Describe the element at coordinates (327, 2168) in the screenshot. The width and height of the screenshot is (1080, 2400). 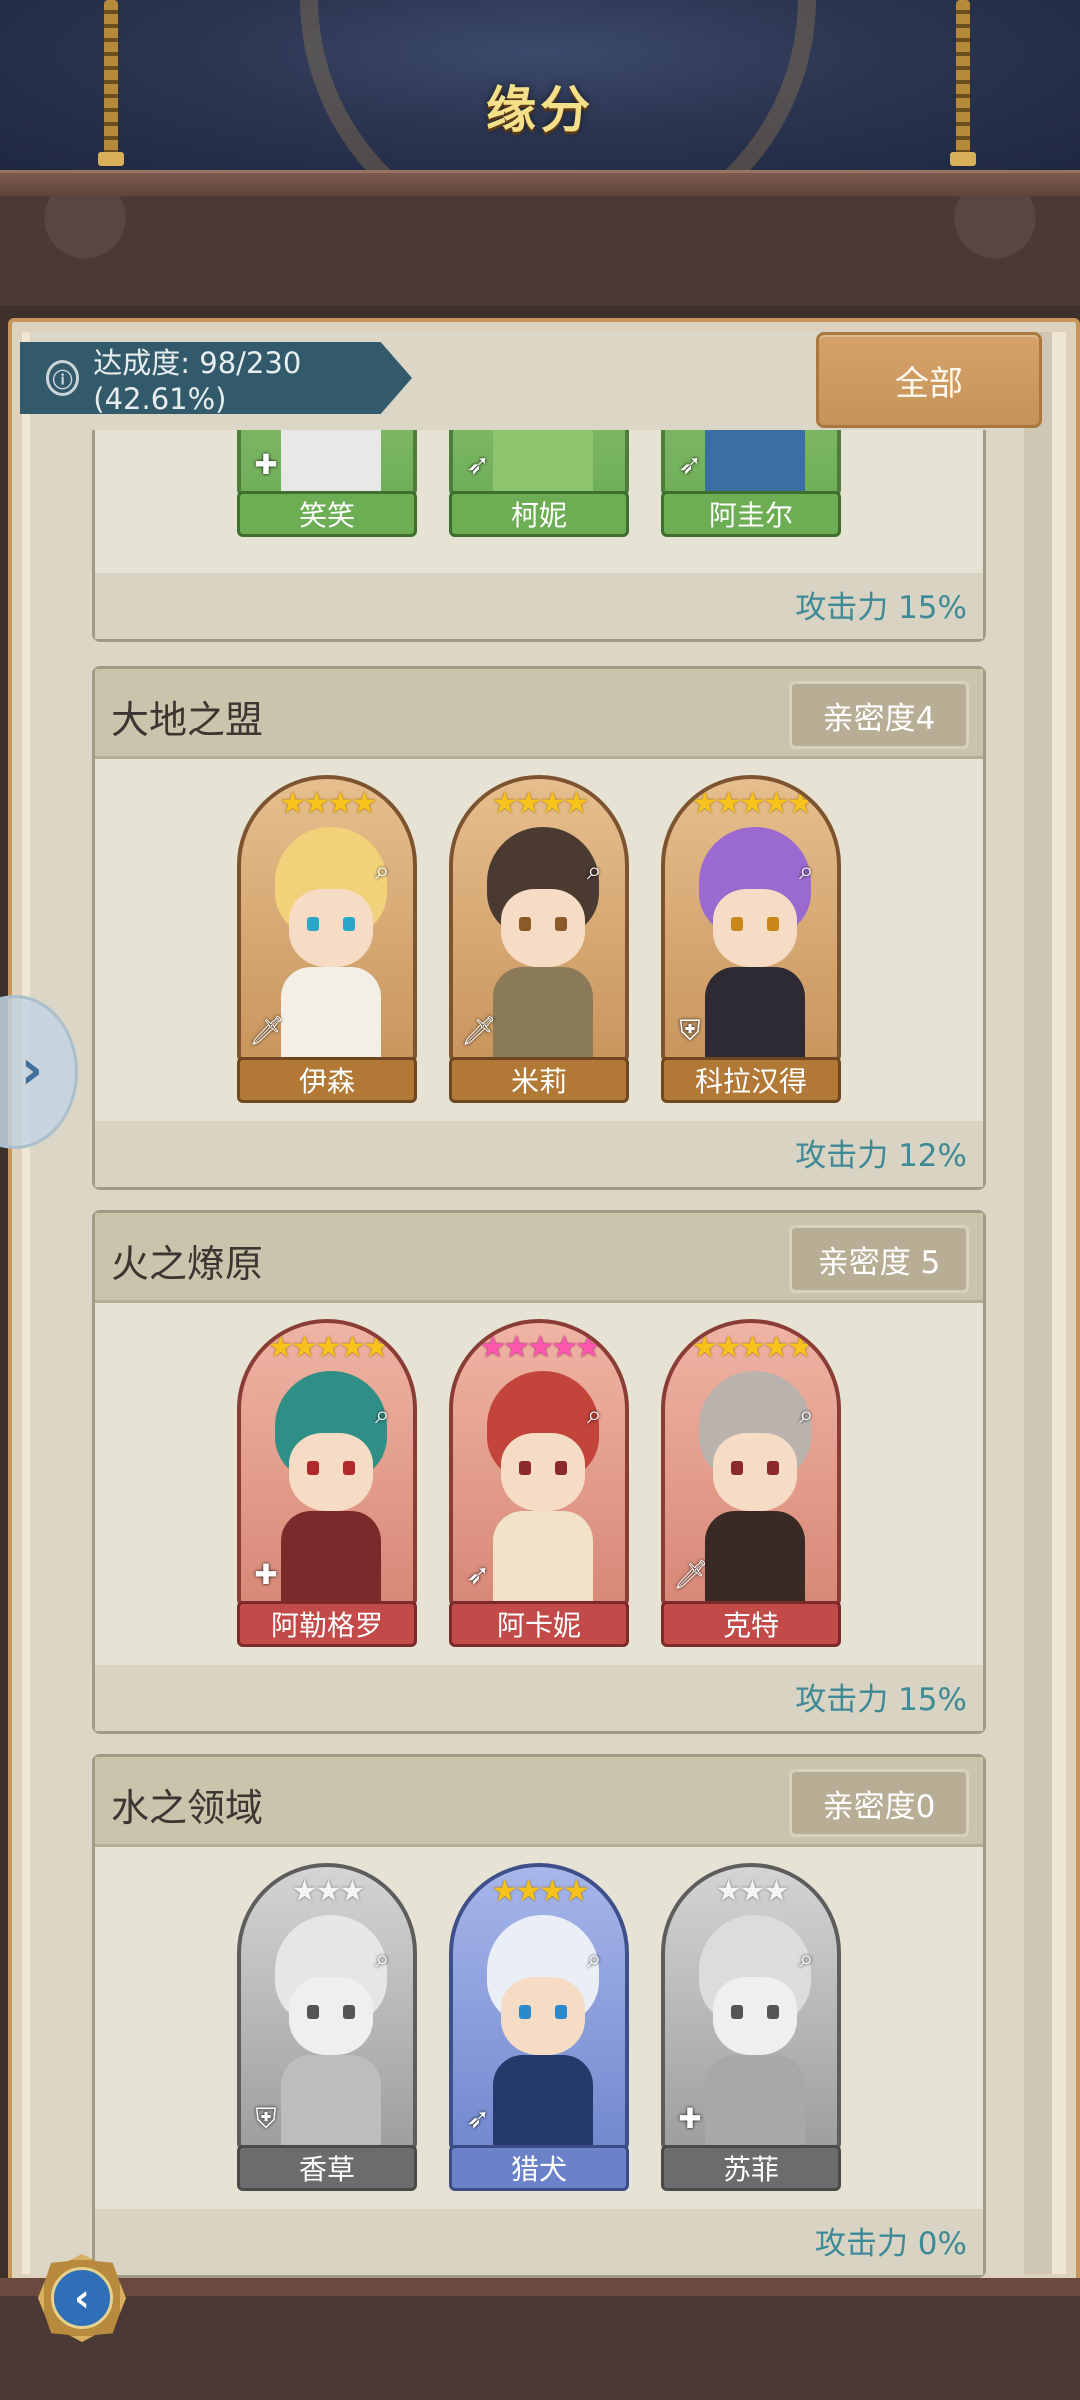
I see `hero-name: 香草` at that location.